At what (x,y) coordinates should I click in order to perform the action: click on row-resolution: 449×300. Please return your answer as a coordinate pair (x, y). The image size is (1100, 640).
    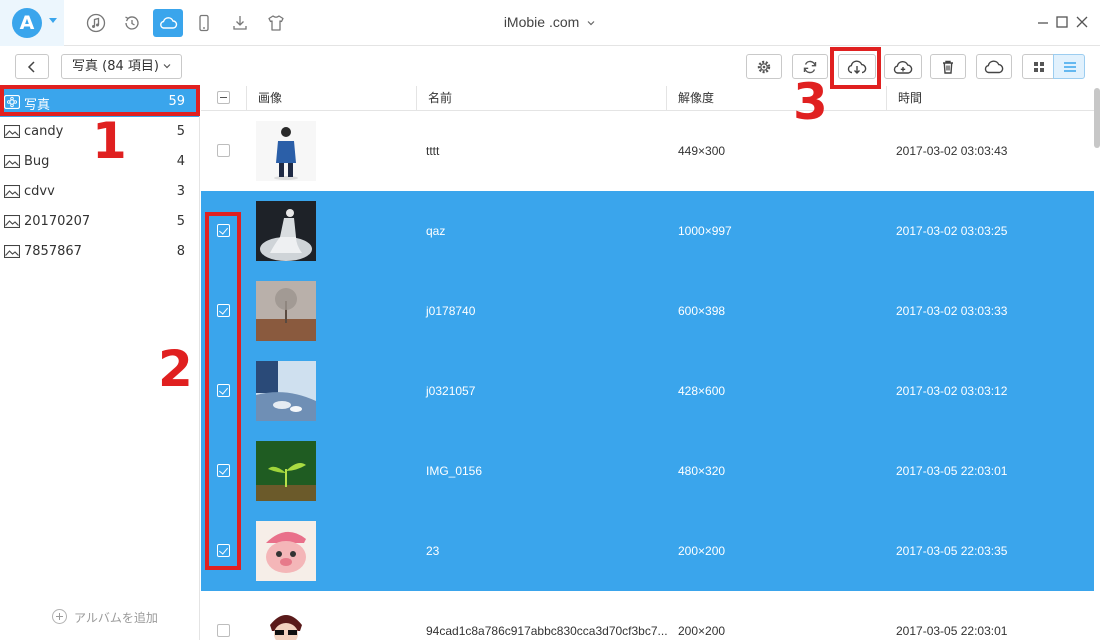
    Looking at the image, I should click on (702, 151).